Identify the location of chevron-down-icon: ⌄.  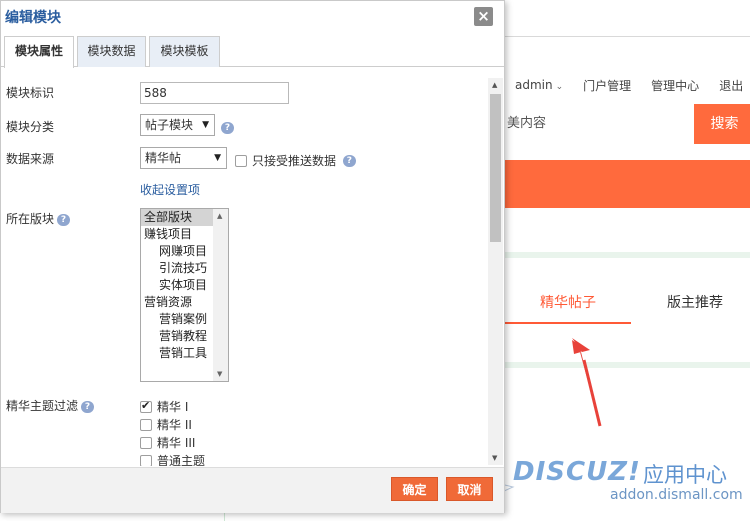
(559, 87).